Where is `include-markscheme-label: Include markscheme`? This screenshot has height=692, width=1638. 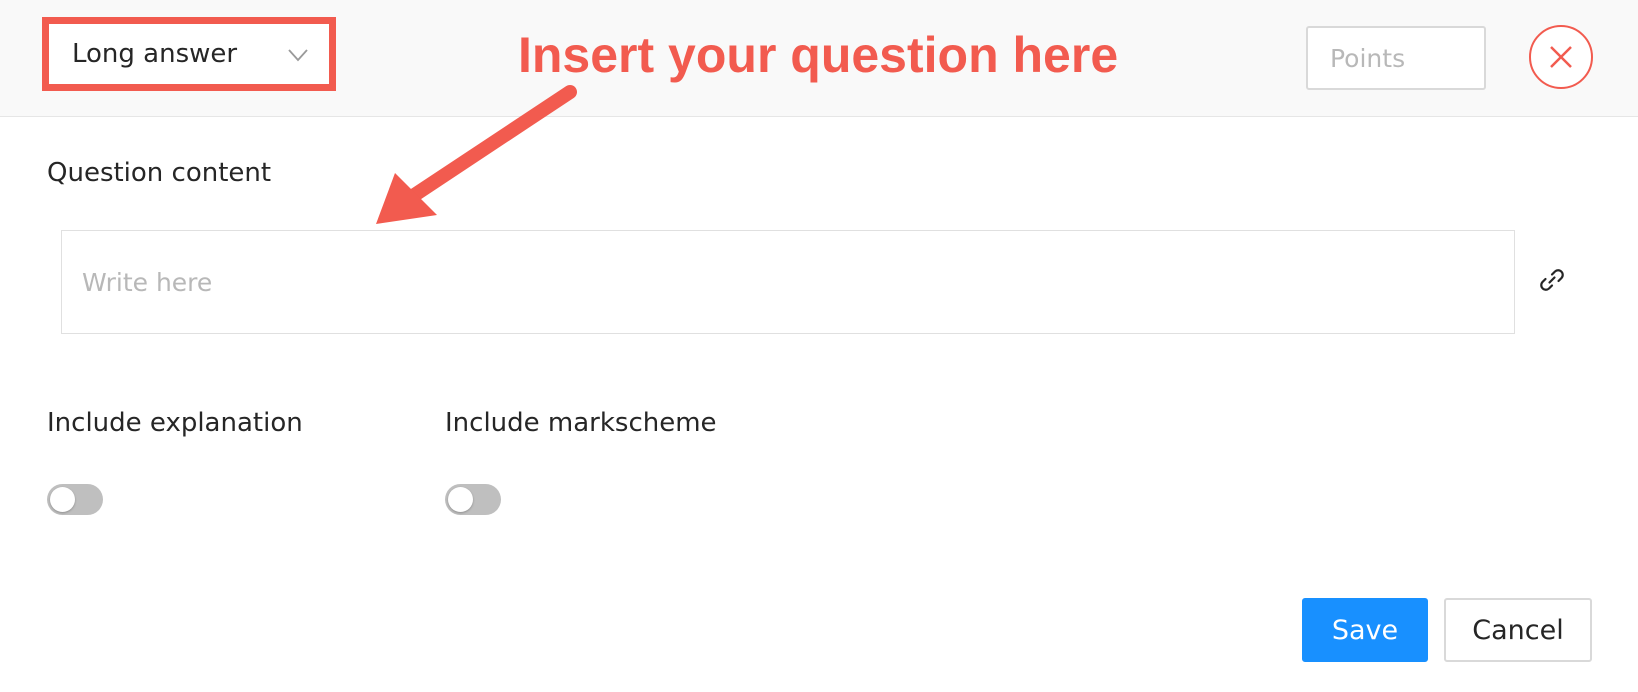
include-markscheme-label: Include markscheme is located at coordinates (581, 423).